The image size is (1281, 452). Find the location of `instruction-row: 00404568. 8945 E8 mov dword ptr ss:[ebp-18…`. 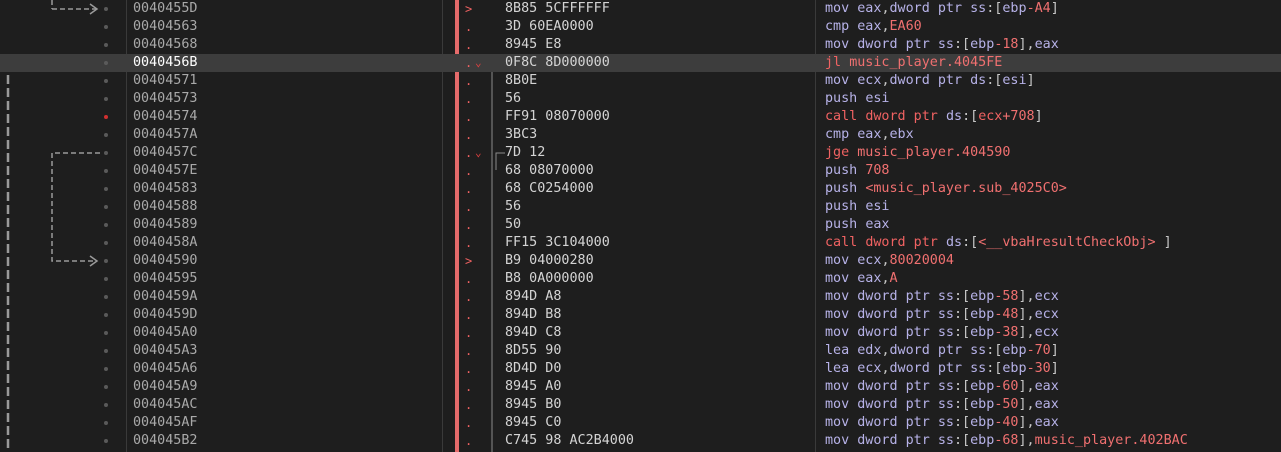

instruction-row: 00404568. 8945 E8 mov dword ptr ss:[ebp-18… is located at coordinates (640, 45).